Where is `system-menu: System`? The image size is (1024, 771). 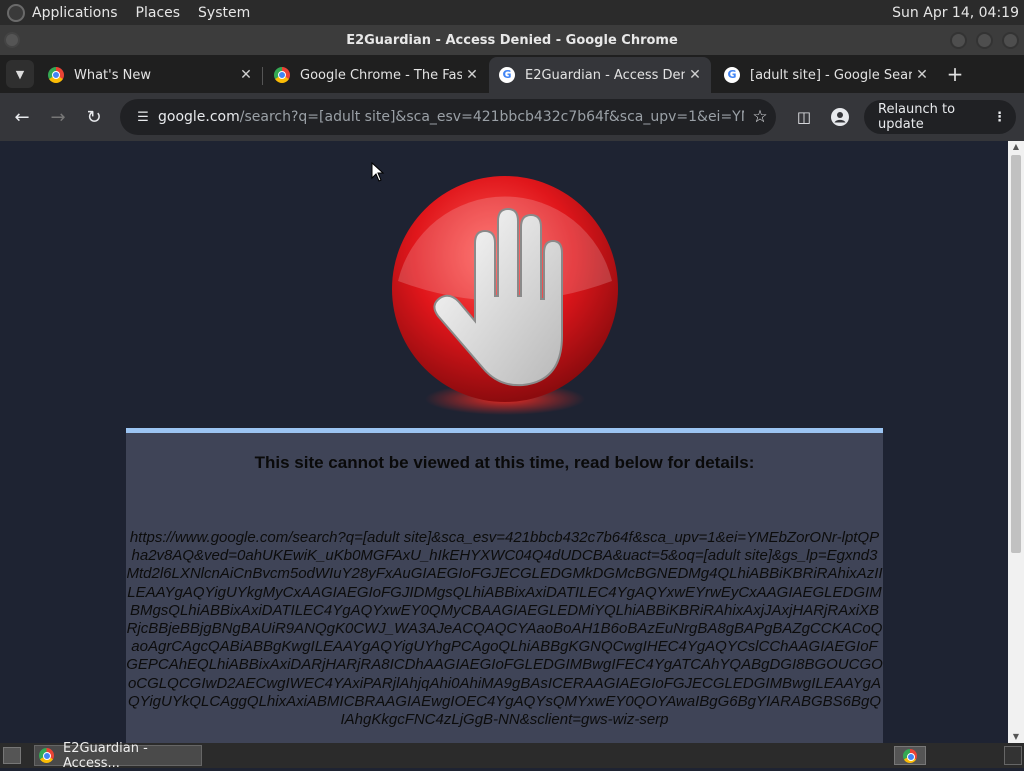 system-menu: System is located at coordinates (224, 13).